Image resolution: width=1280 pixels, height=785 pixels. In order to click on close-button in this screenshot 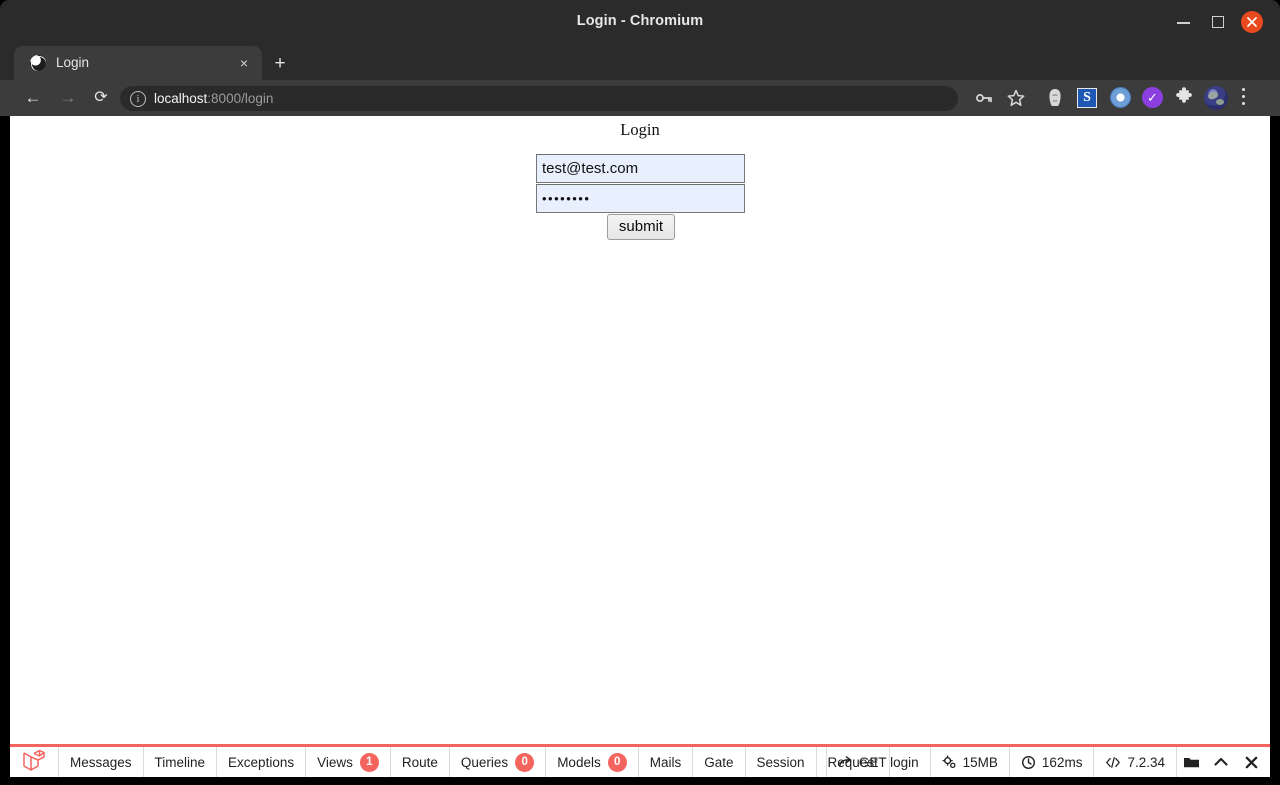, I will do `click(1252, 22)`.